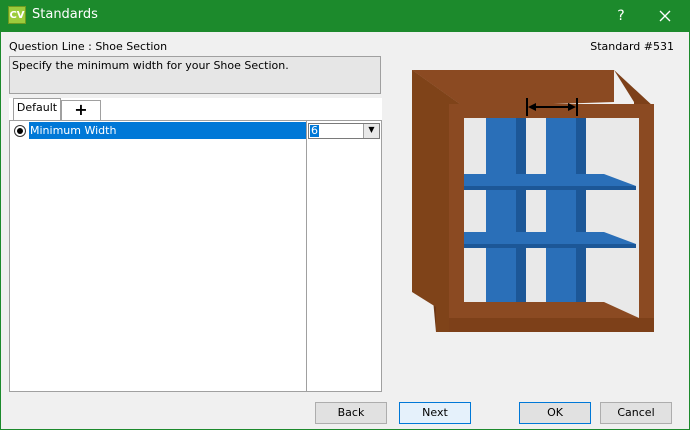 This screenshot has width=690, height=430. I want to click on window-title: Standards, so click(65, 14).